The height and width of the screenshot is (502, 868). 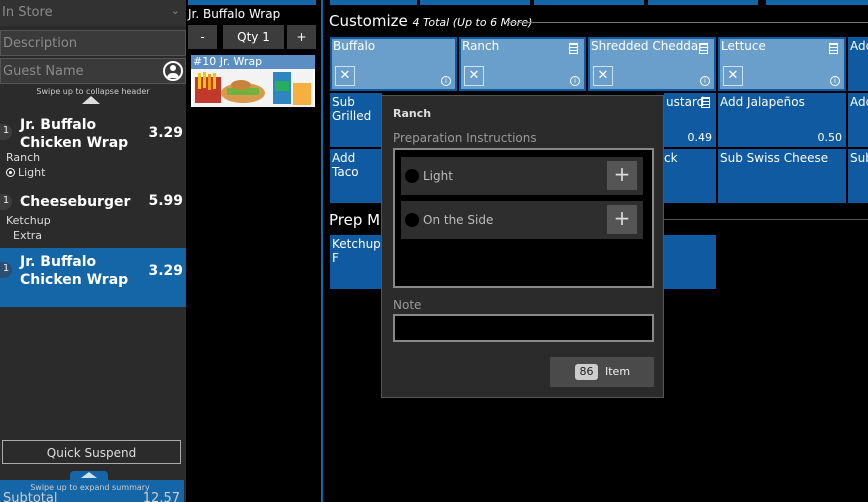 I want to click on subtotal-value: 12.57, so click(x=161, y=496).